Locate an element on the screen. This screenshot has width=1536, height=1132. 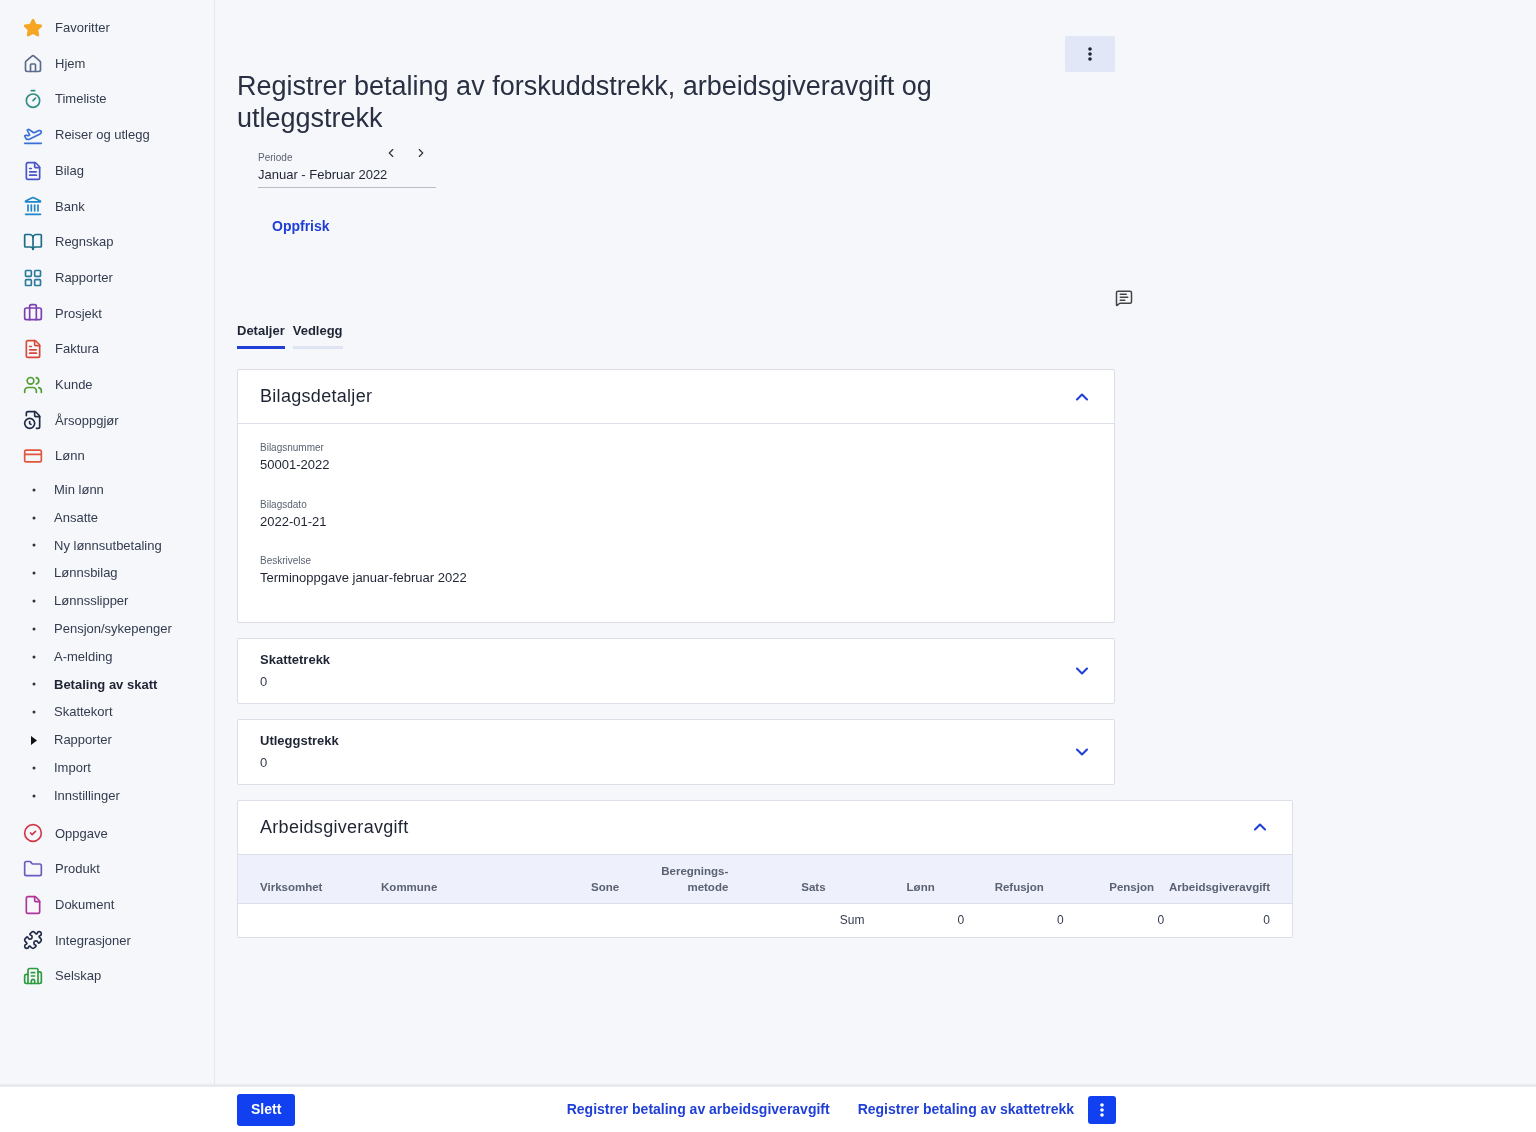
column-header: Virksomhet is located at coordinates (292, 887).